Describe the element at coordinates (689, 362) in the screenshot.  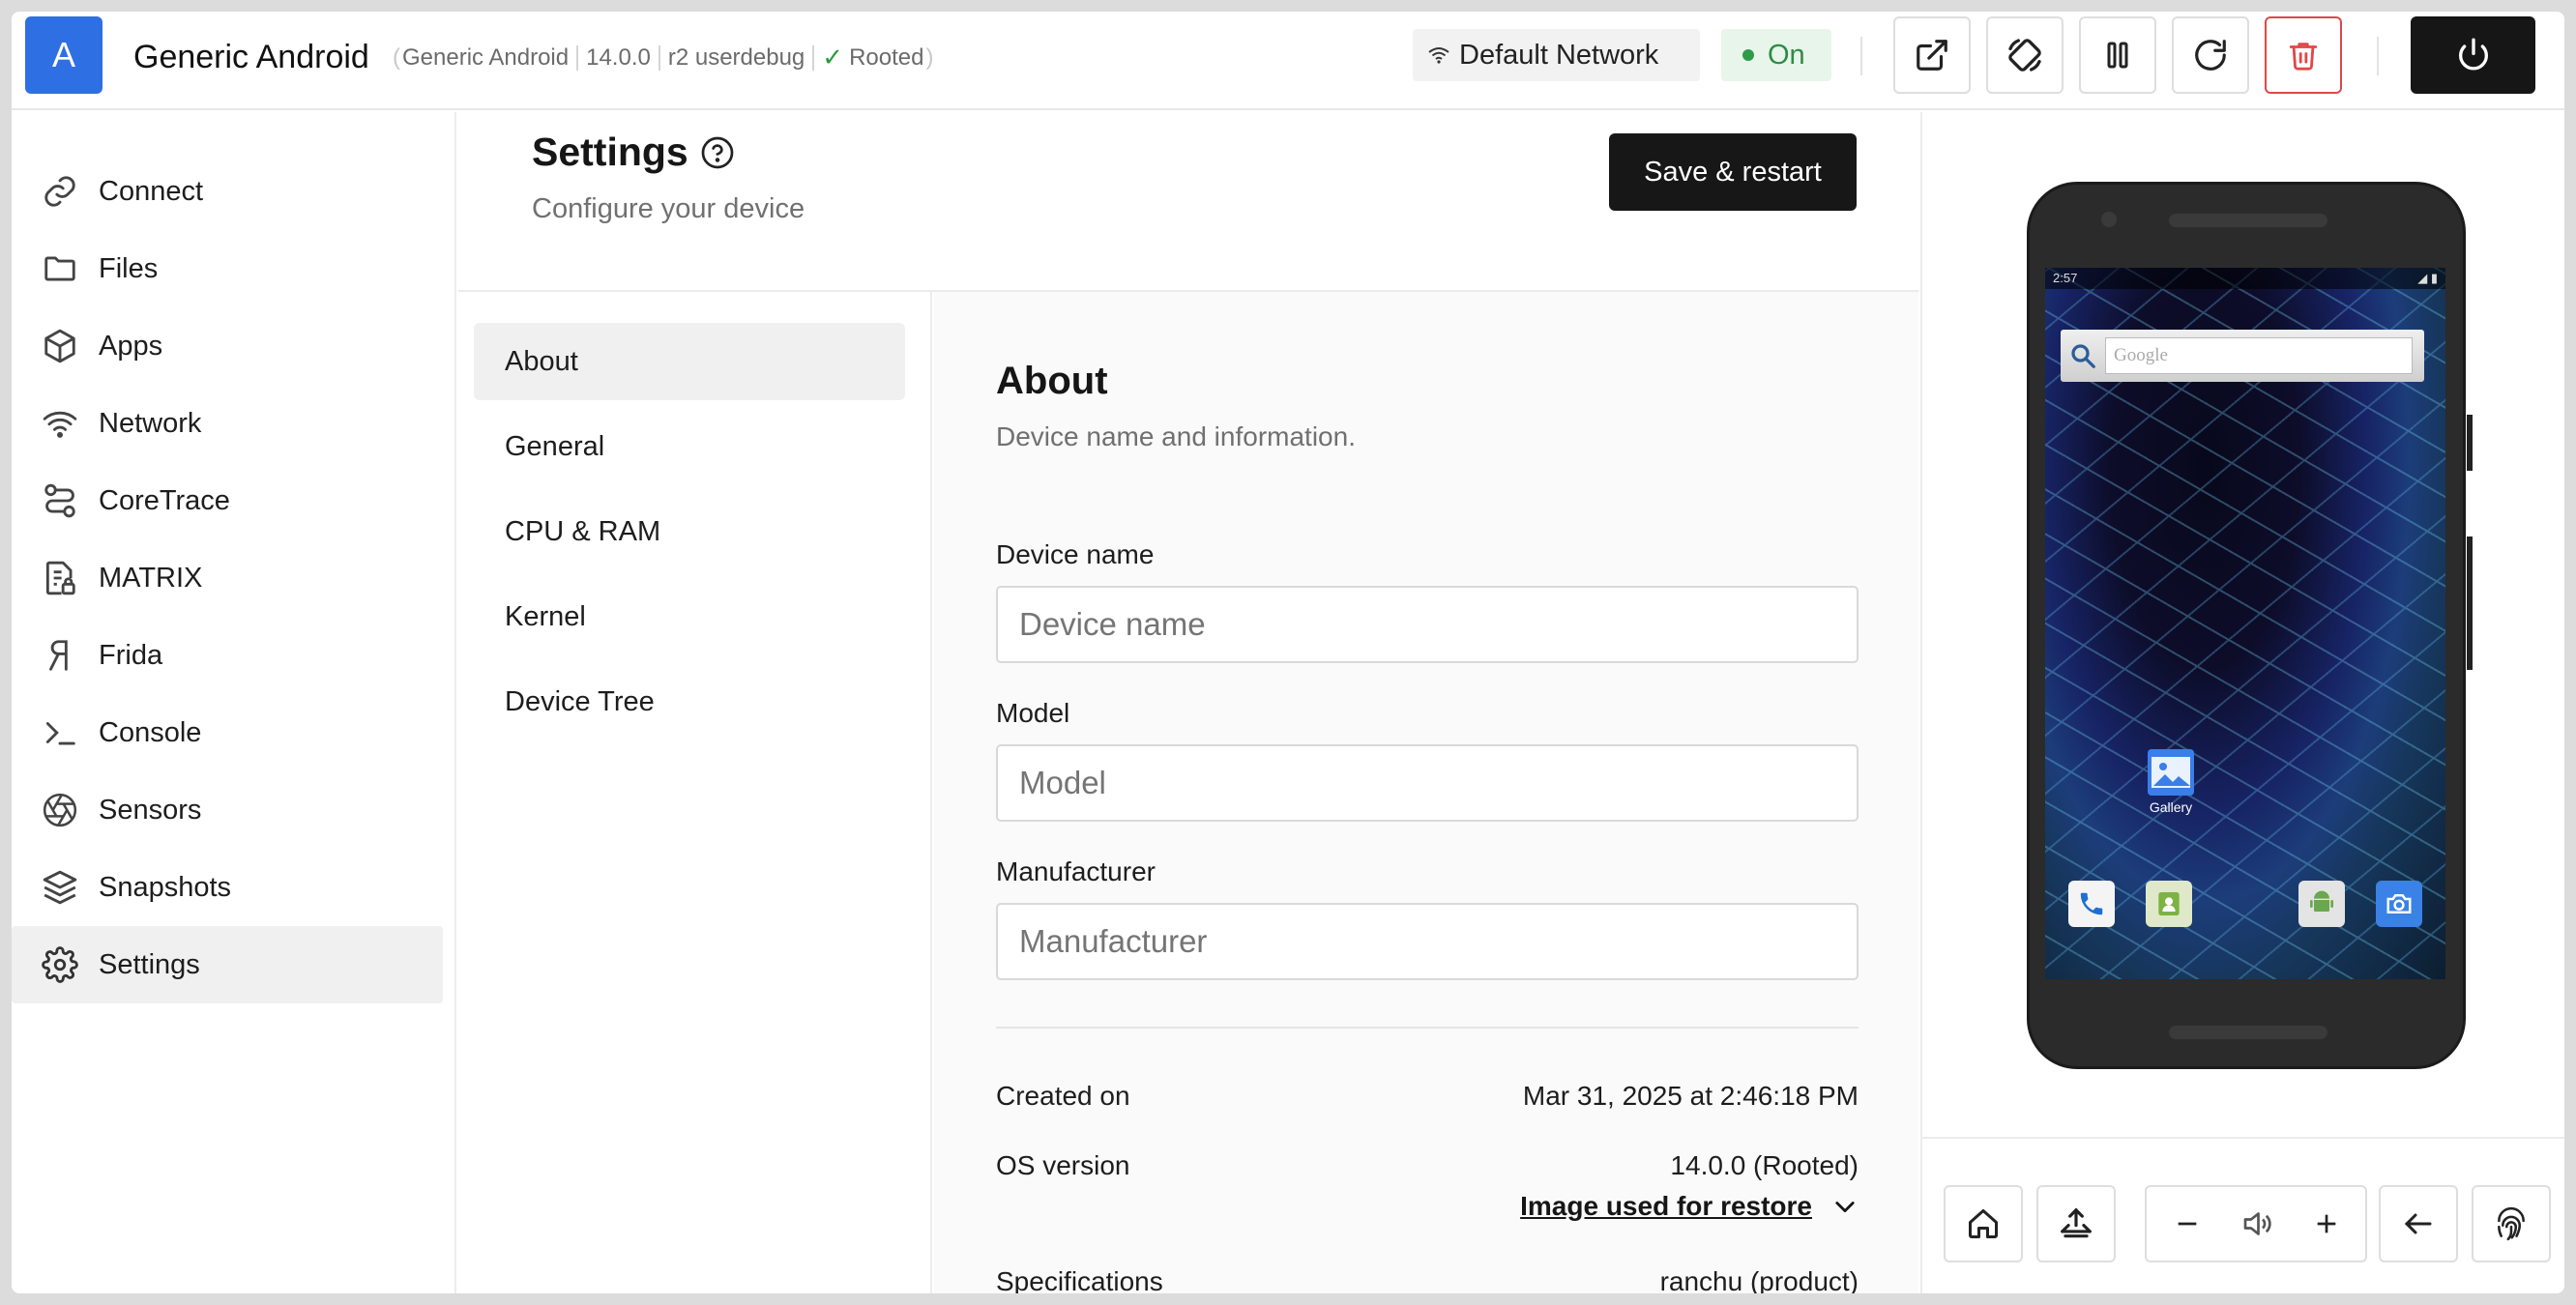
I see `subnav-item-about: About` at that location.